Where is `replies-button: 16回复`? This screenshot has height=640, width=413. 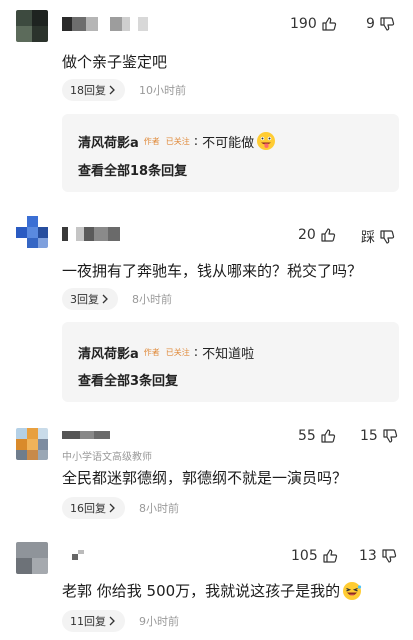
replies-button: 16回复 is located at coordinates (93, 508).